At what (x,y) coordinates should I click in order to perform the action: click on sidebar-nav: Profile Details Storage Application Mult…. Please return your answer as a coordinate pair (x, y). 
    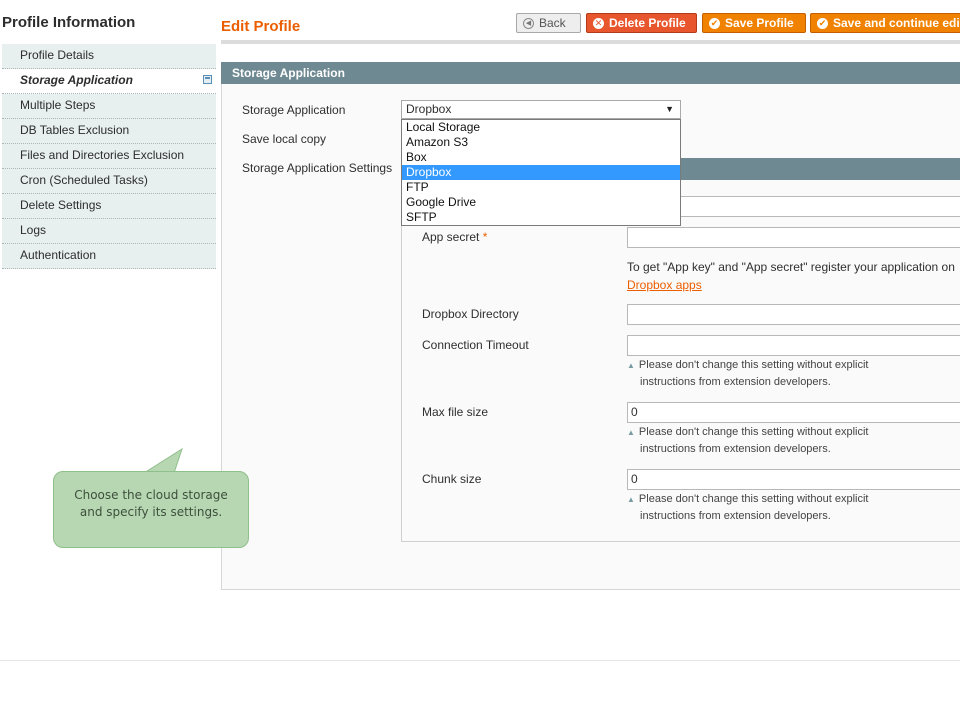
    Looking at the image, I should click on (109, 156).